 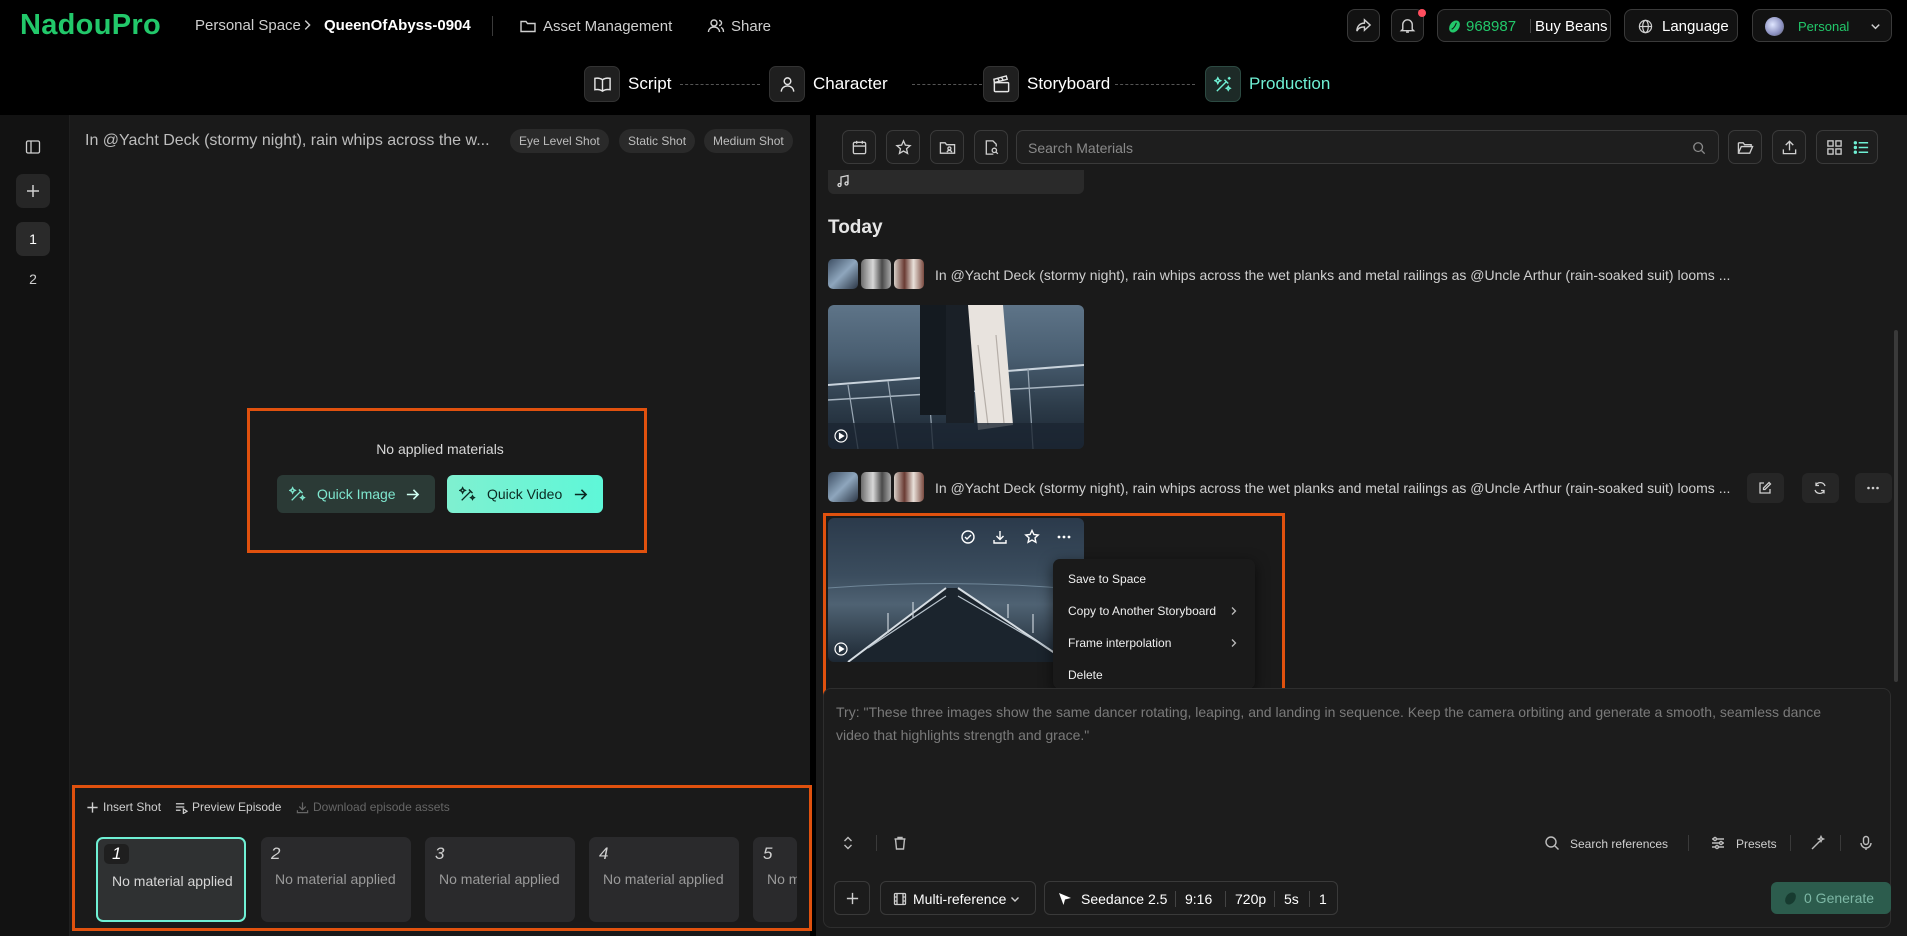 What do you see at coordinates (720, 84) in the screenshot?
I see `step-connector` at bounding box center [720, 84].